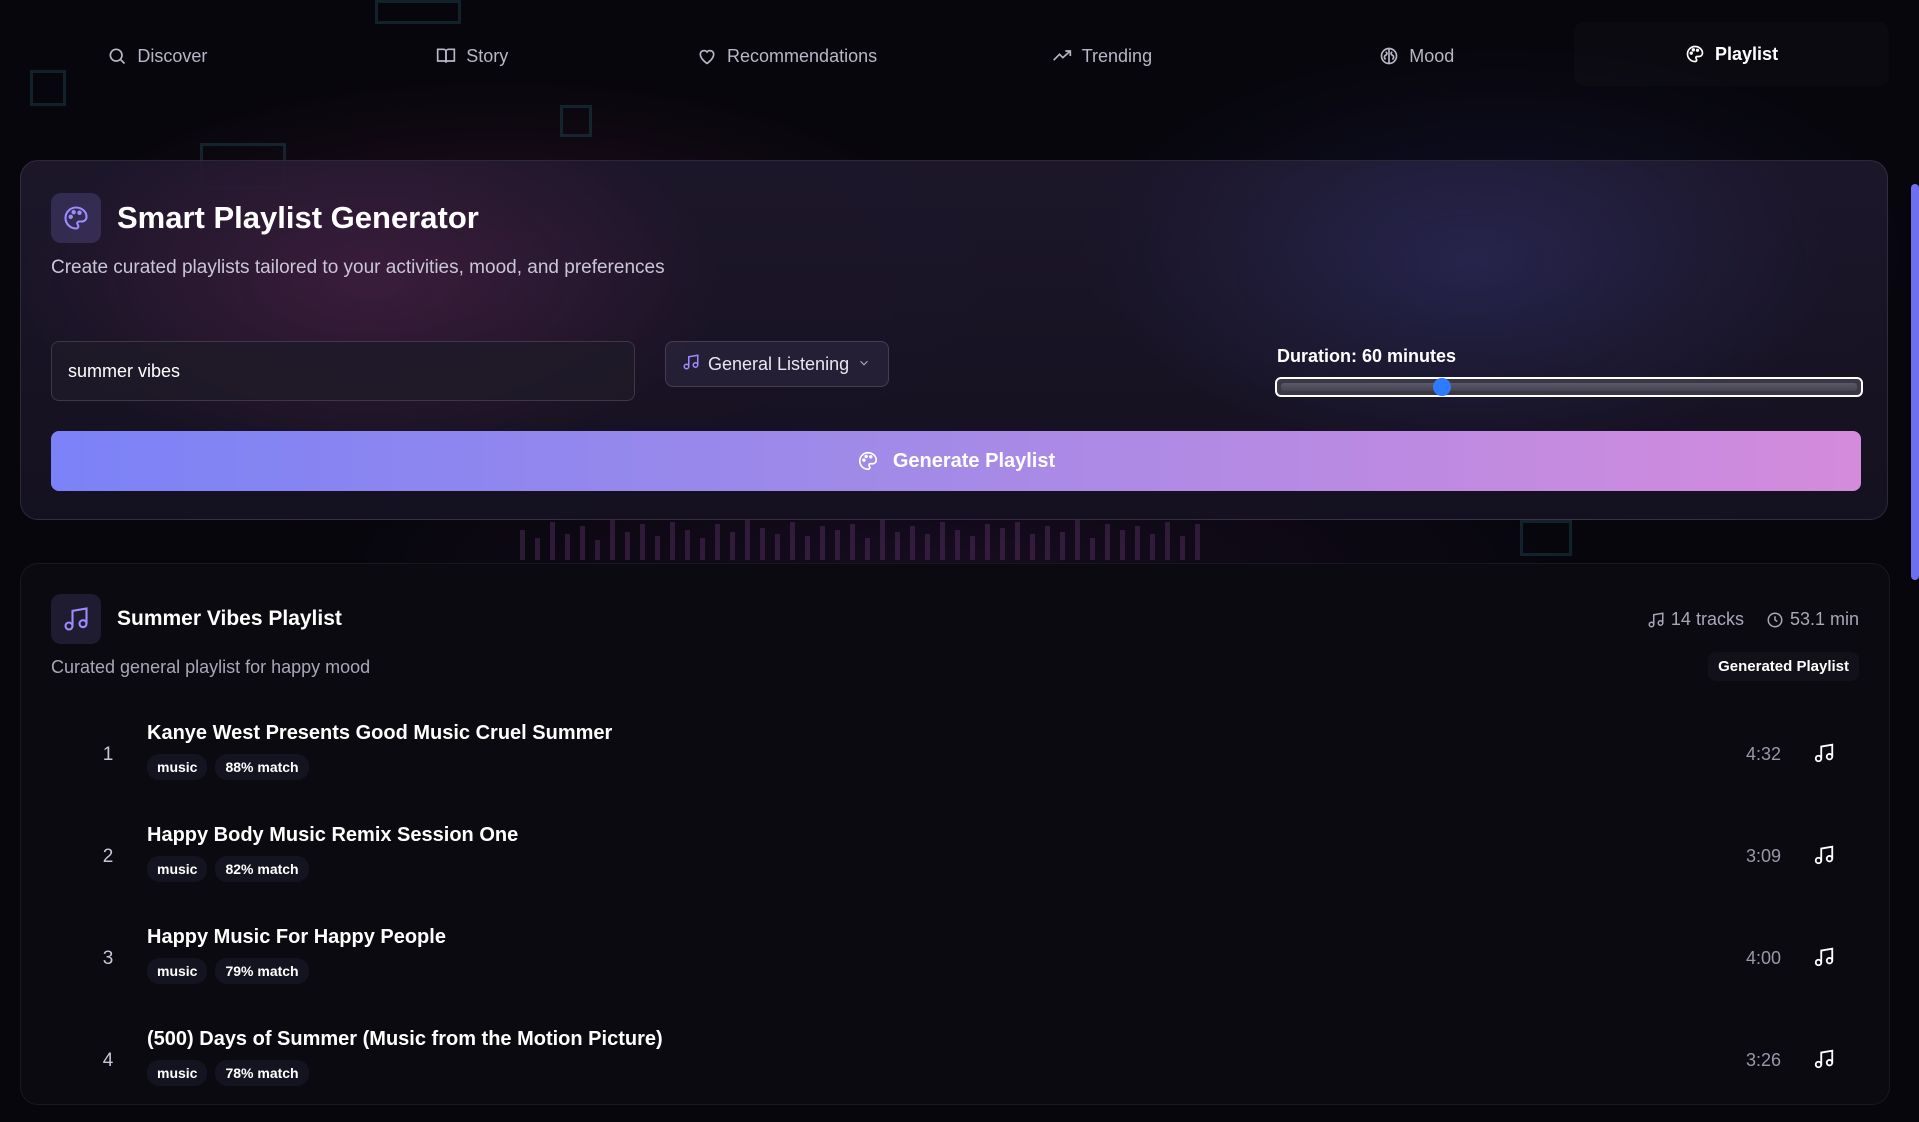  I want to click on duration-slider-thumb, so click(1442, 387).